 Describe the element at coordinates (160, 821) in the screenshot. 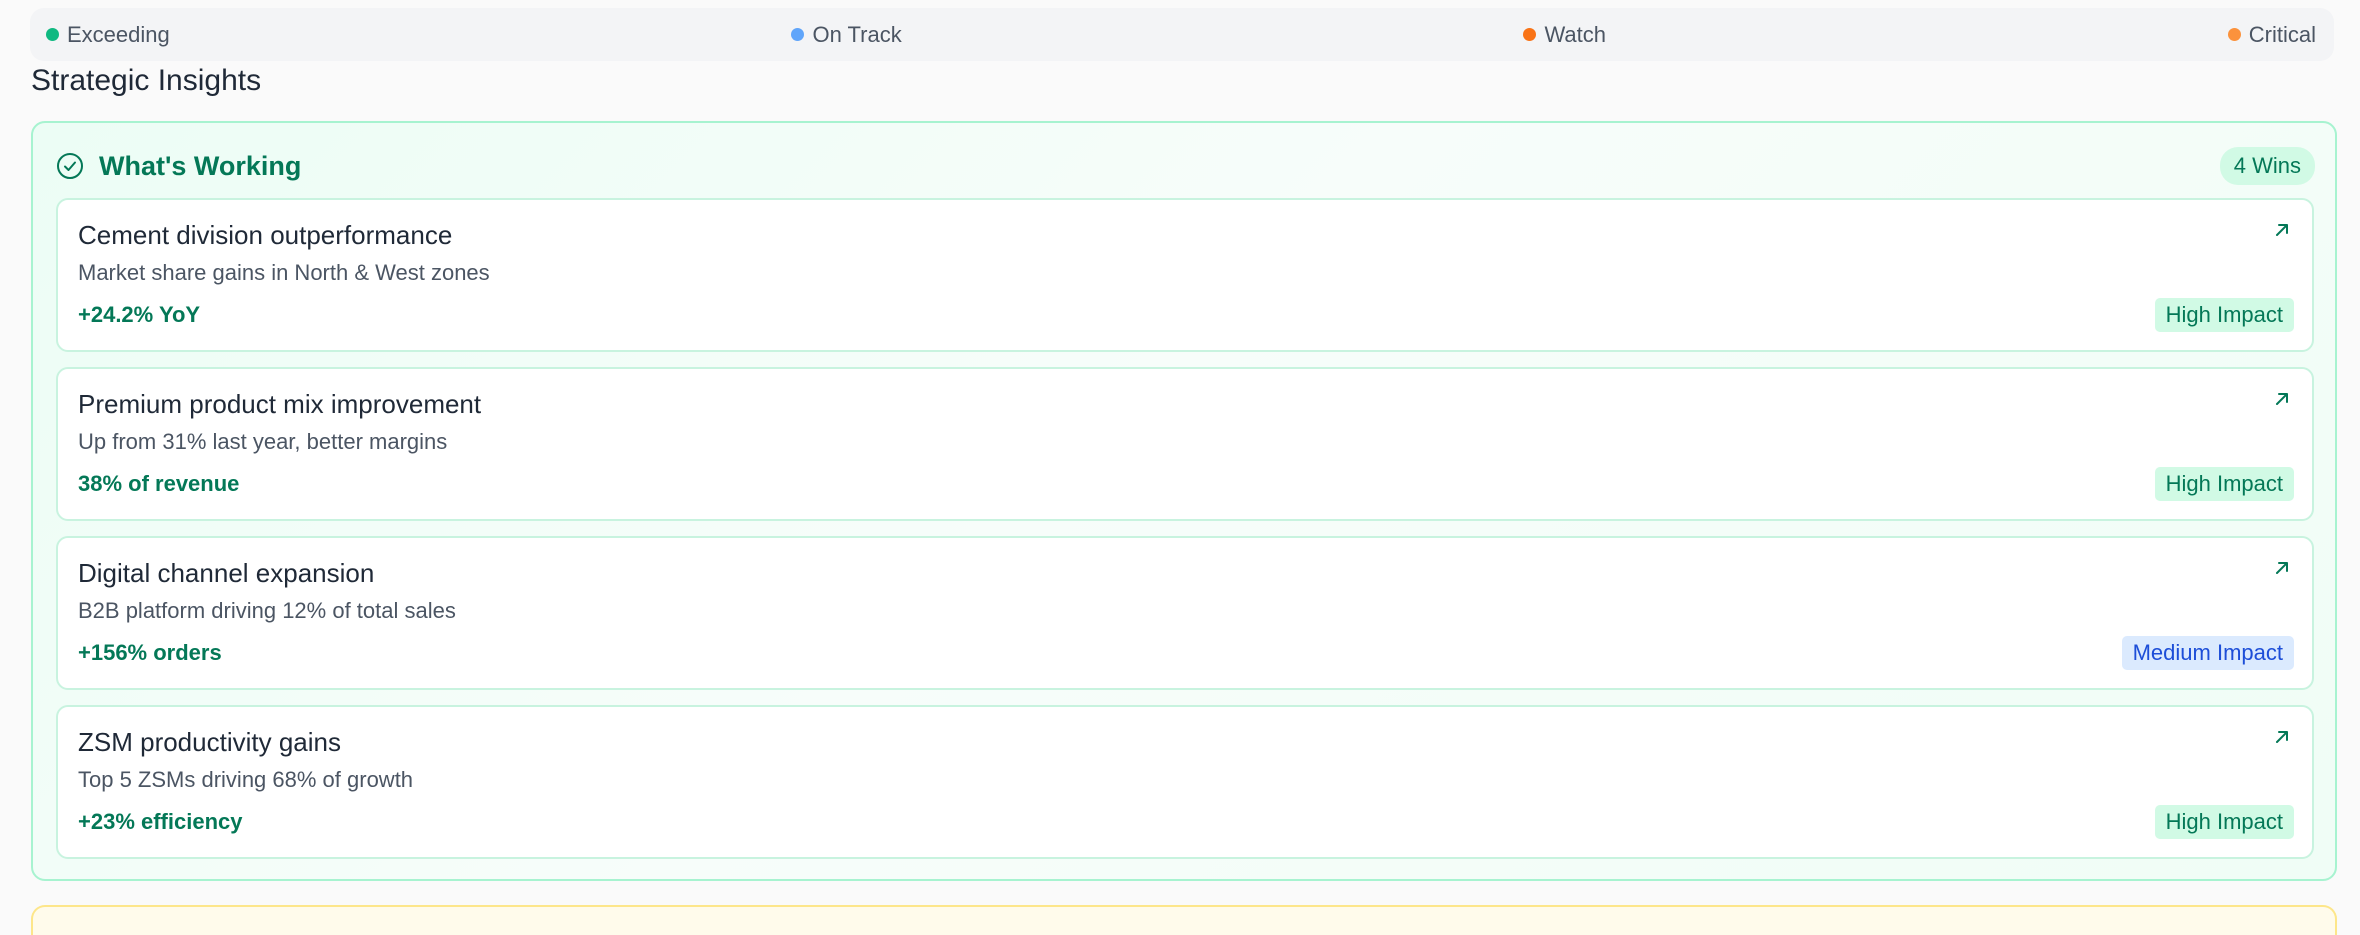

I see `insight-metric: +23% efficiency` at that location.